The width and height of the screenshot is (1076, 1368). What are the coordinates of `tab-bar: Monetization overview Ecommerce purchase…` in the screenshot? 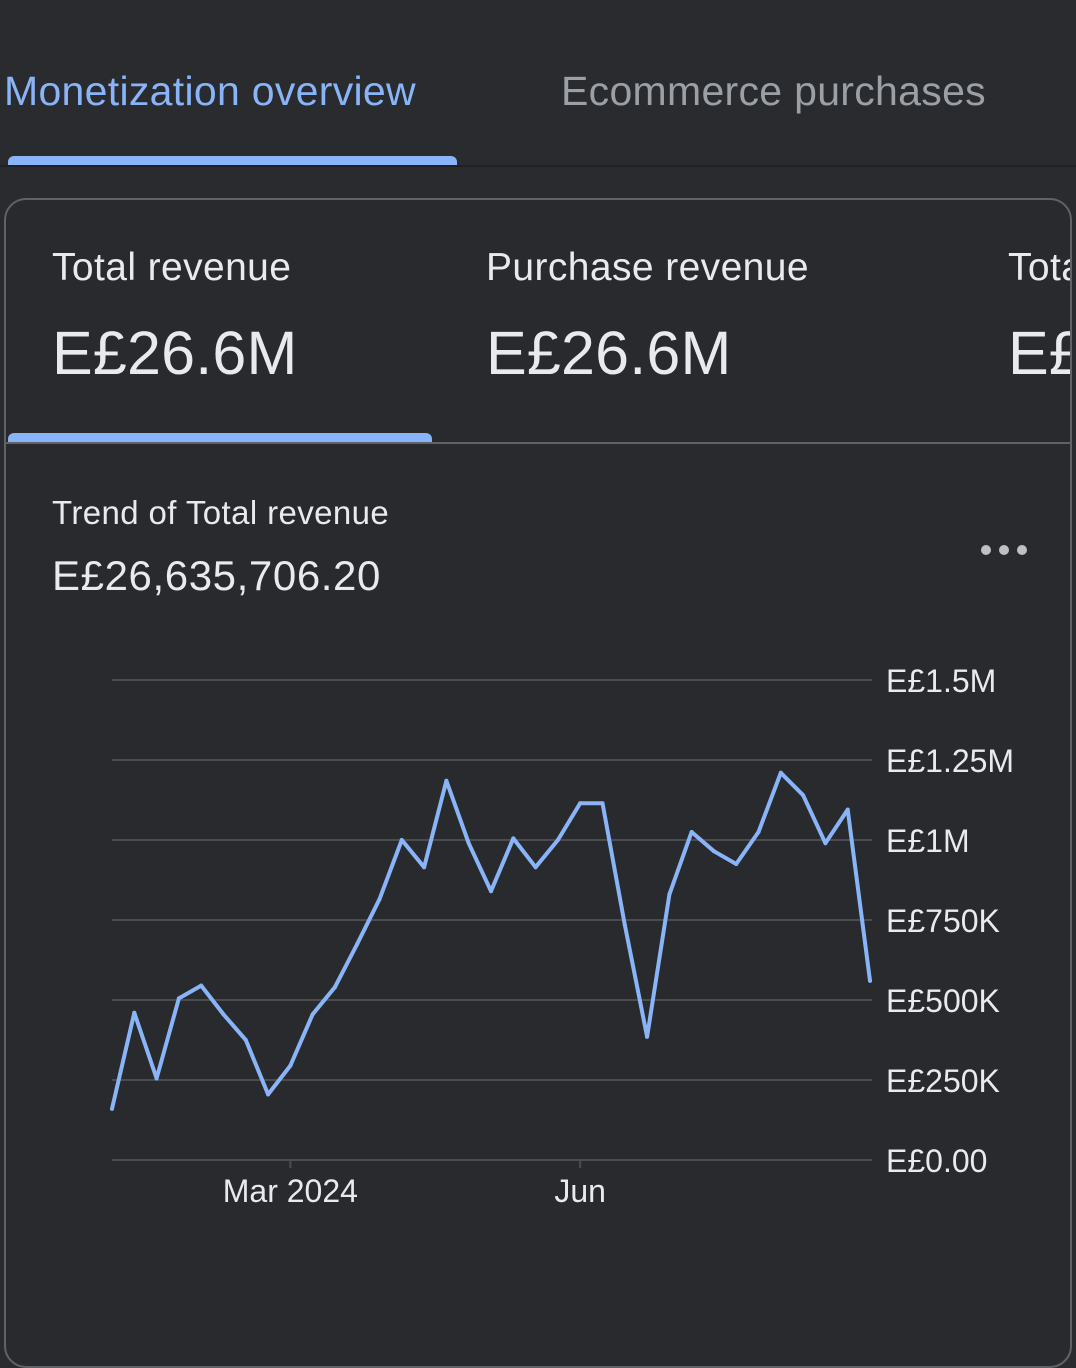 It's located at (538, 83).